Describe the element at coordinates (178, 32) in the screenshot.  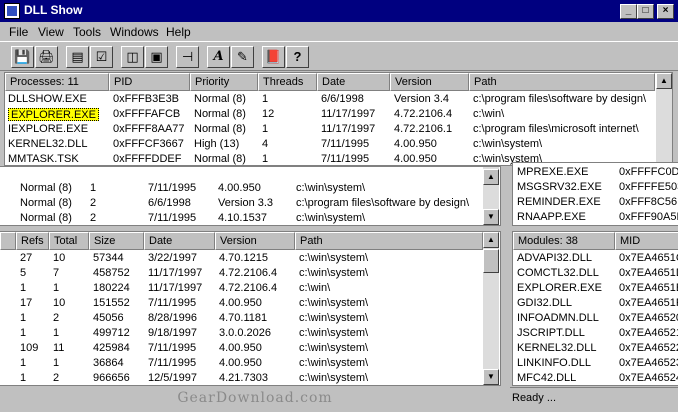
I see `menu-help: Help` at that location.